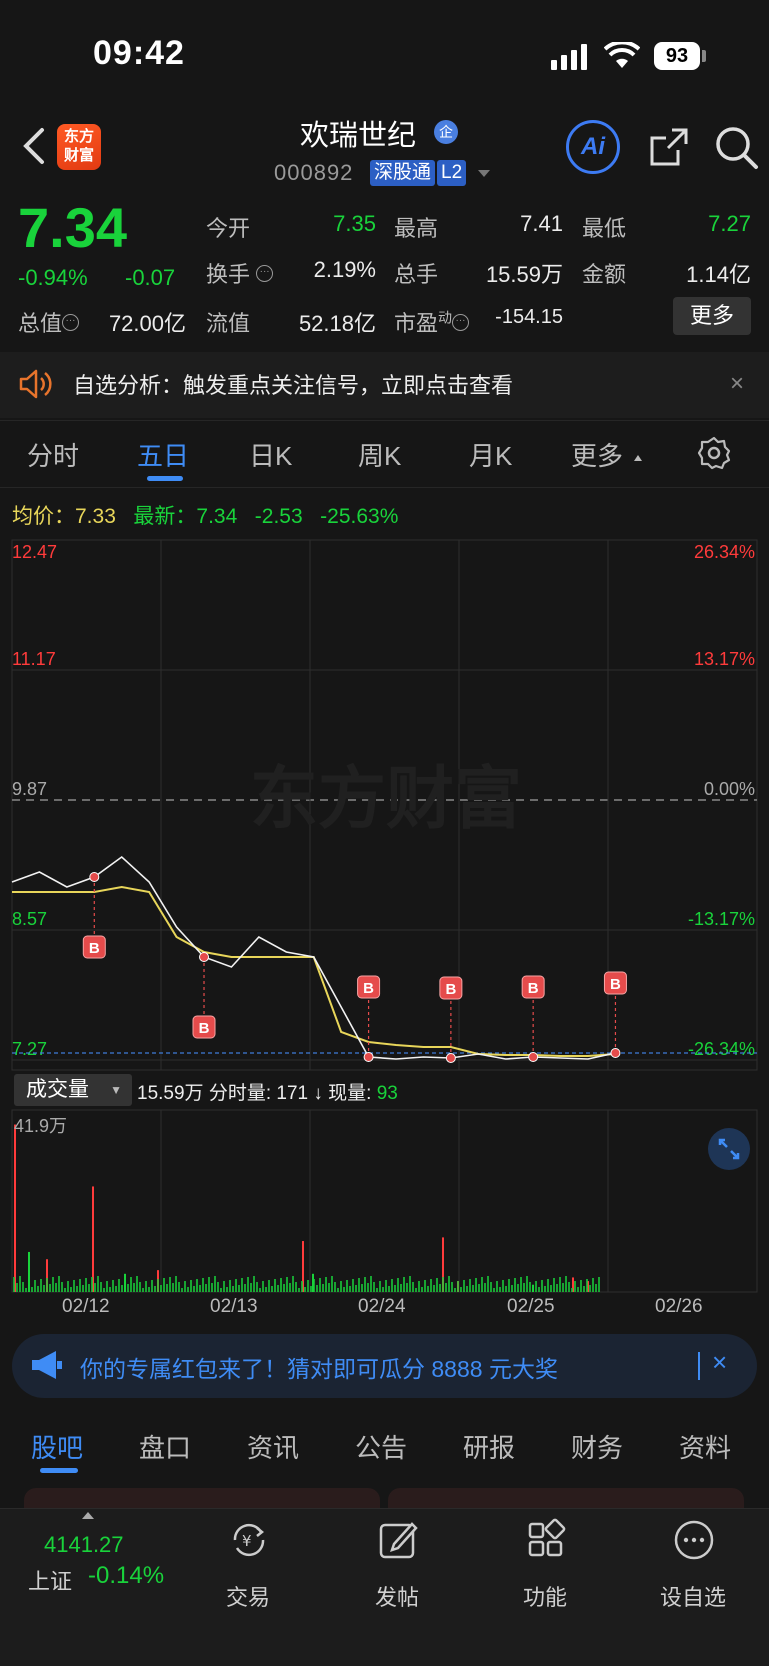 The height and width of the screenshot is (1666, 769). What do you see at coordinates (712, 316) in the screenshot?
I see `more-button: 更多` at bounding box center [712, 316].